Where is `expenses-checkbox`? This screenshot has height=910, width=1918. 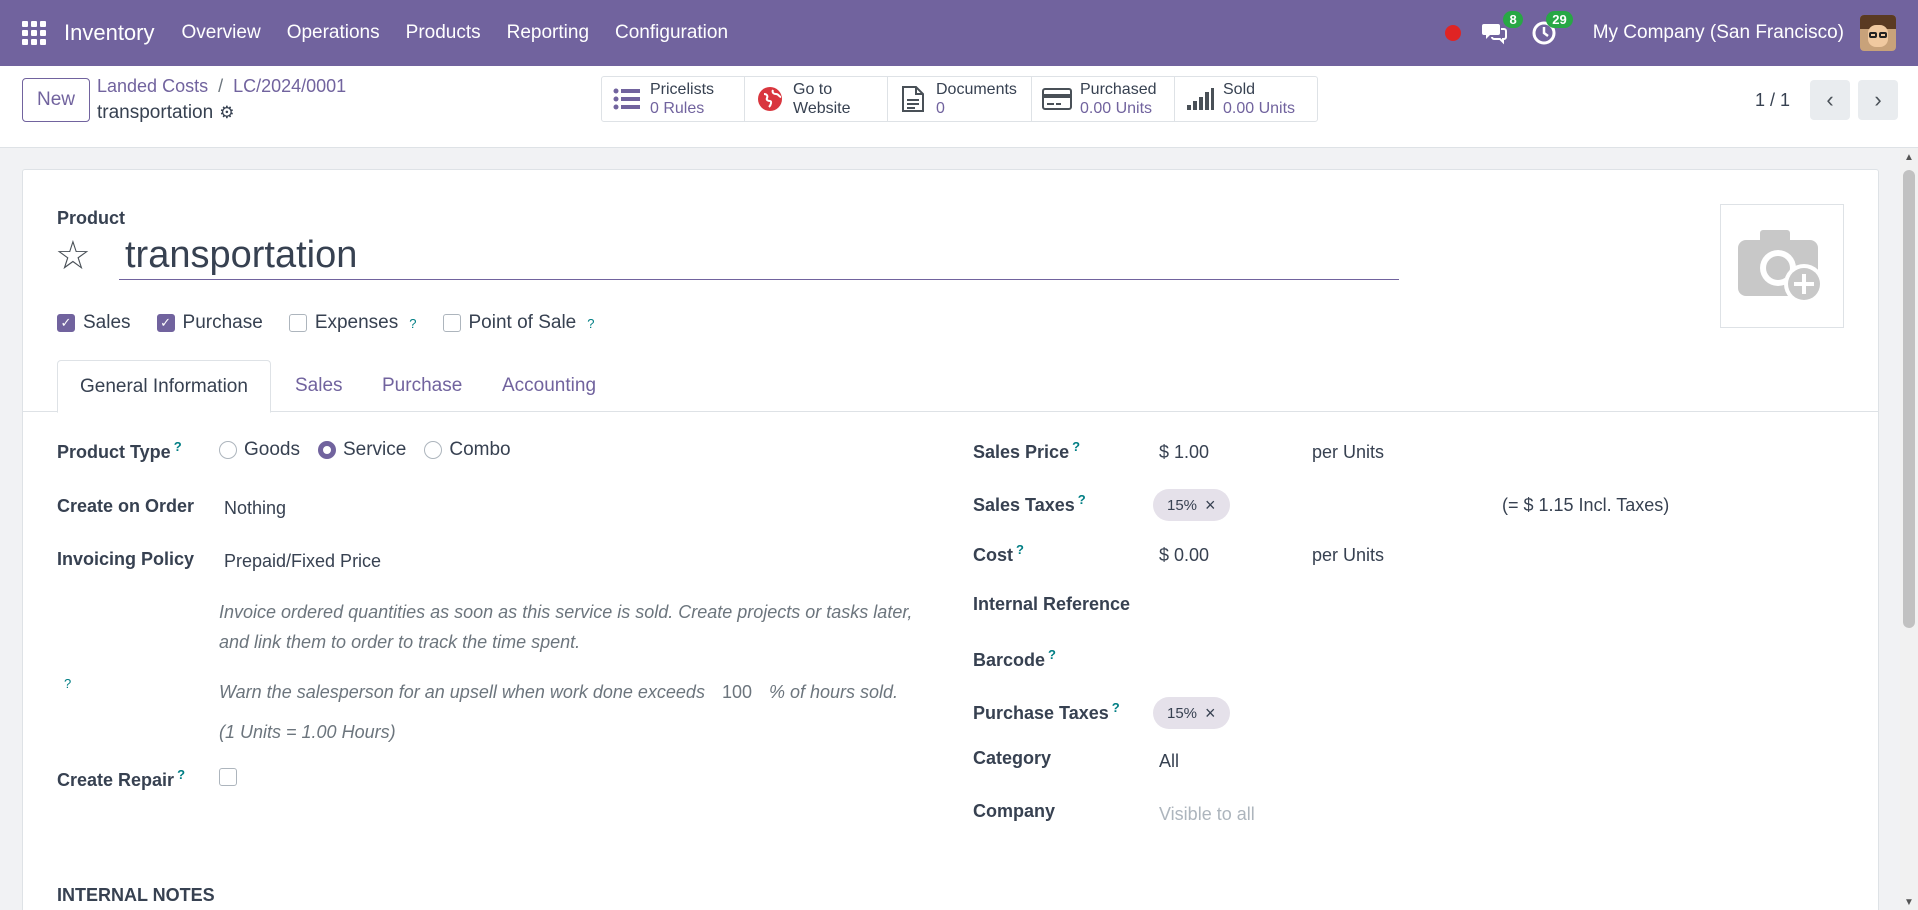
expenses-checkbox is located at coordinates (297, 323).